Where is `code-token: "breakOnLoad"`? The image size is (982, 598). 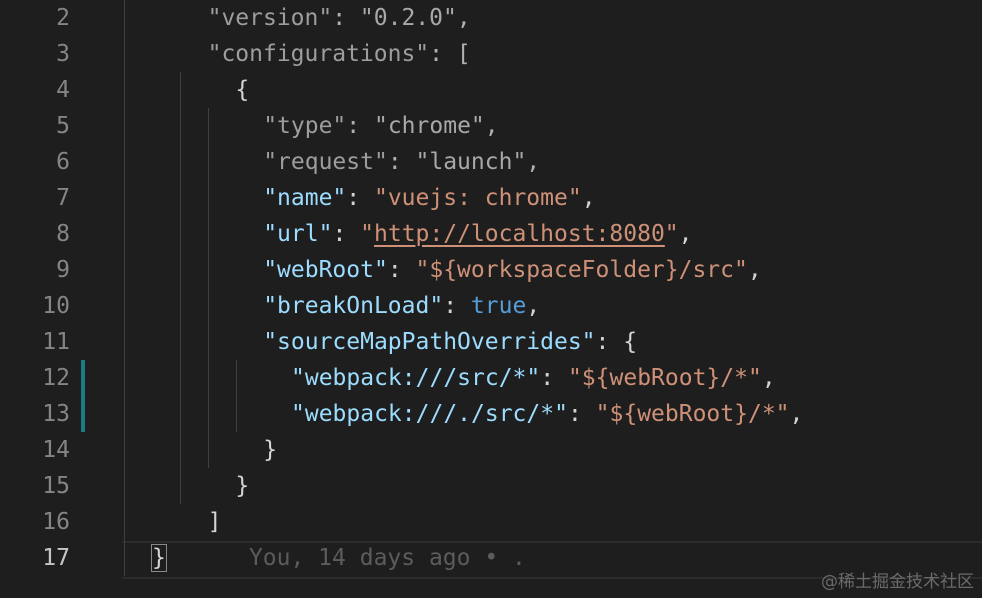 code-token: "breakOnLoad" is located at coordinates (353, 306).